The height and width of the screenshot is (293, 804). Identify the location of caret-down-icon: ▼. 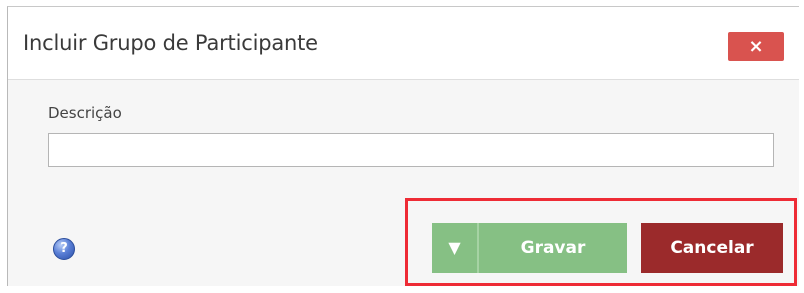
(454, 247).